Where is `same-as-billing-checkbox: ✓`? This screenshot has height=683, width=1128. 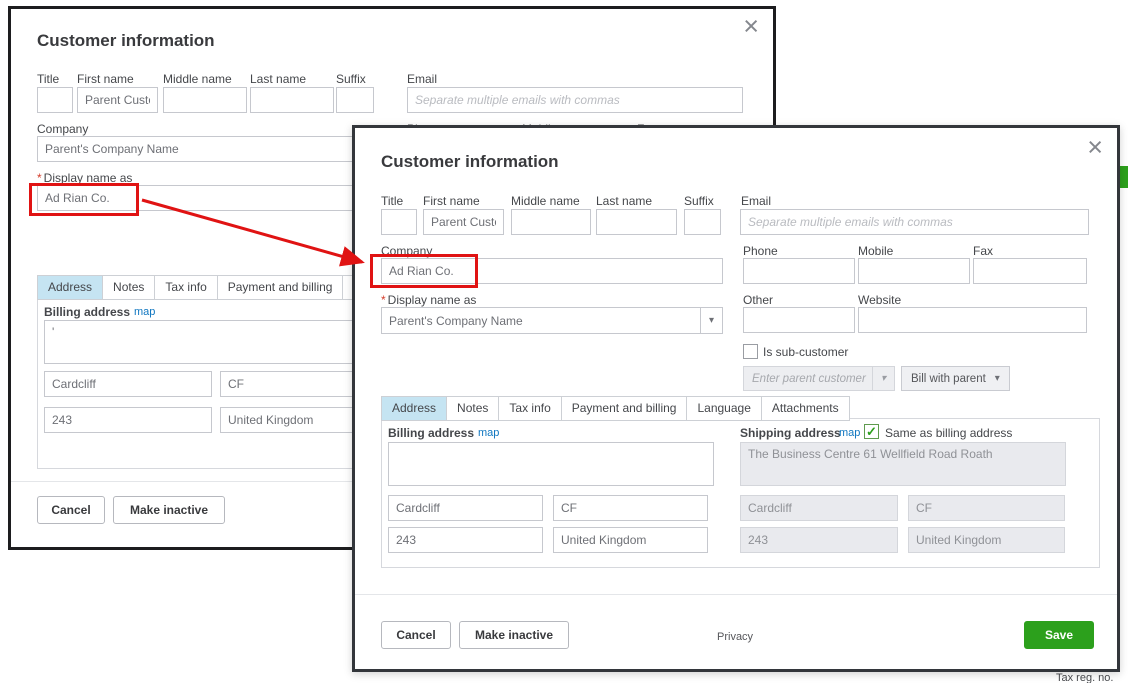 same-as-billing-checkbox: ✓ is located at coordinates (871, 431).